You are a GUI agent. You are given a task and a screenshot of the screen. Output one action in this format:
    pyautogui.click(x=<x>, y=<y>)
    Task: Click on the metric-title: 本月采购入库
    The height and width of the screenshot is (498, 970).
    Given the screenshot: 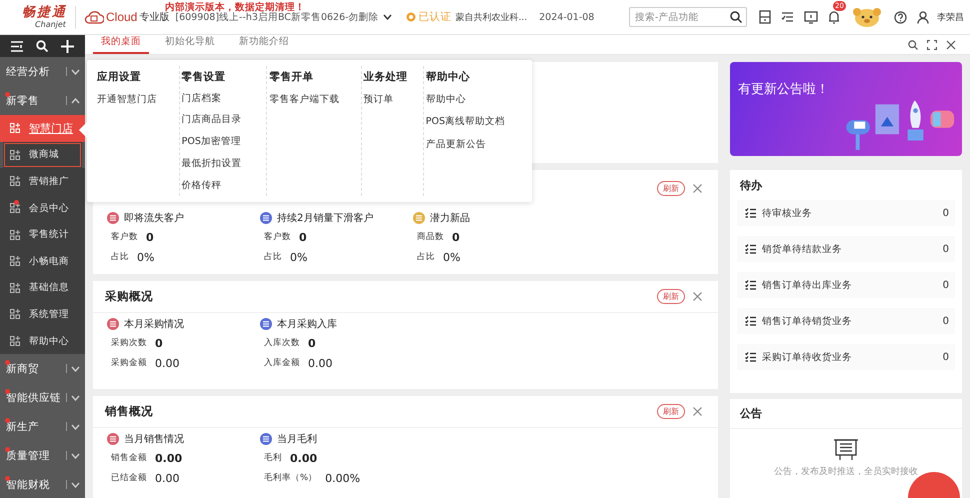 What is the action you would take?
    pyautogui.click(x=307, y=324)
    